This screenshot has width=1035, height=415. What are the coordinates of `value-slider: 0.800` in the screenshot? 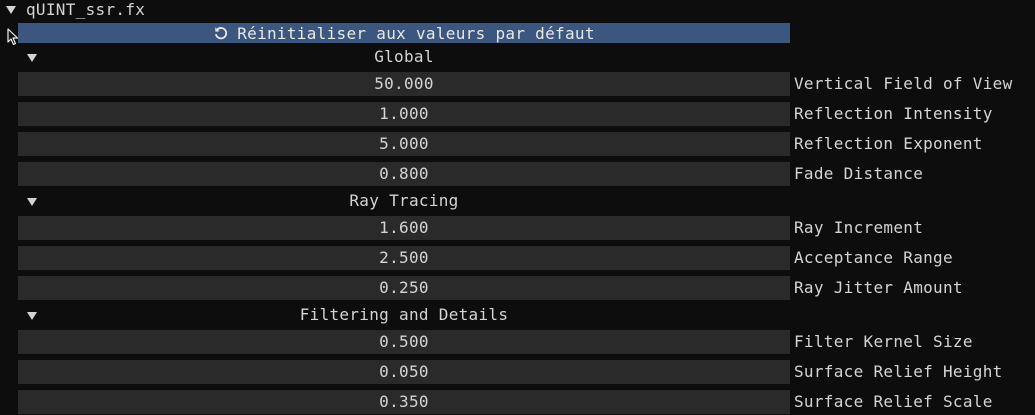 It's located at (404, 174).